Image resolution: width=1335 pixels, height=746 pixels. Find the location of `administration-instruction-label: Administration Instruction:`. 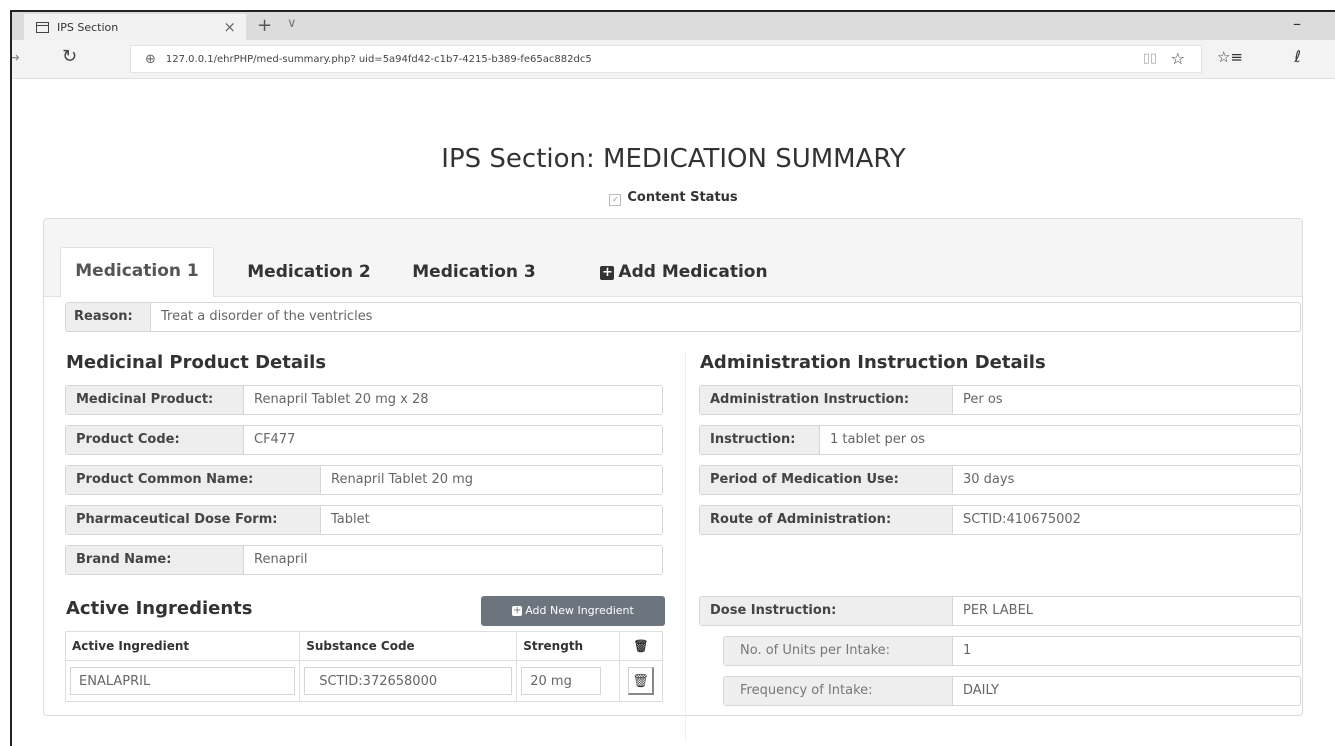

administration-instruction-label: Administration Instruction: is located at coordinates (826, 400).